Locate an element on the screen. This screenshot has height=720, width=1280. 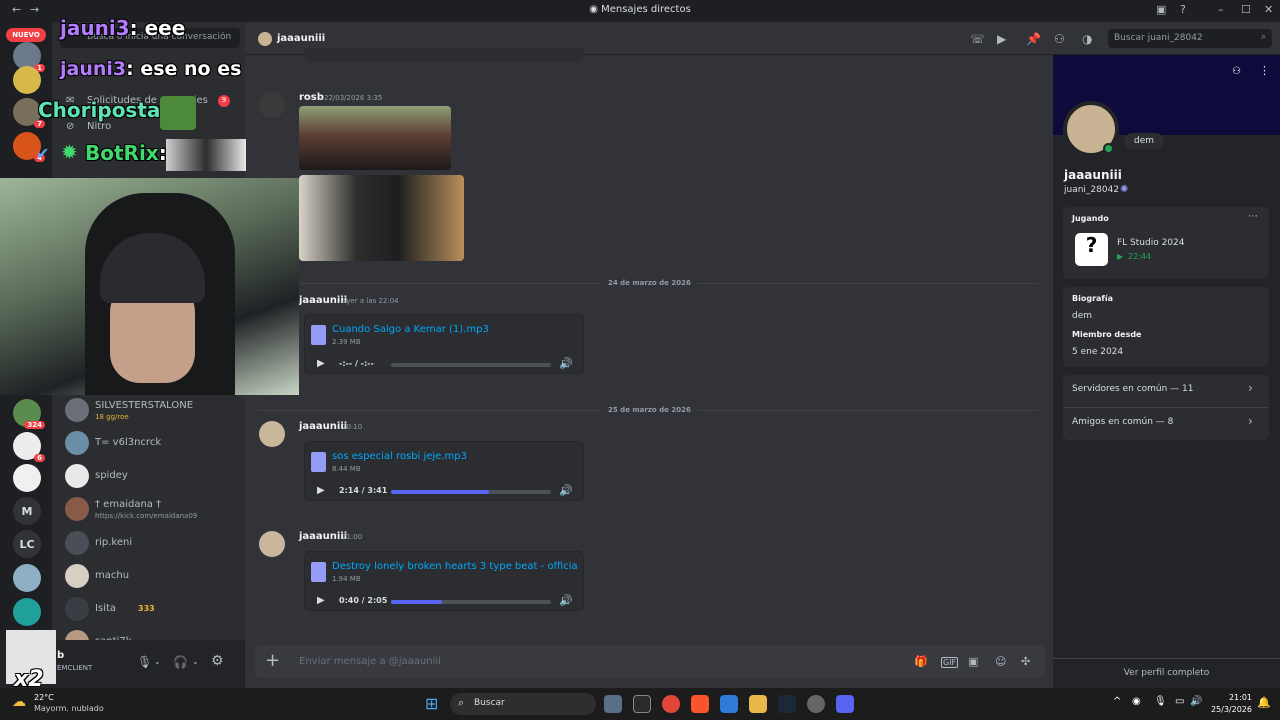
help-icon: ? is located at coordinates (1183, 9).